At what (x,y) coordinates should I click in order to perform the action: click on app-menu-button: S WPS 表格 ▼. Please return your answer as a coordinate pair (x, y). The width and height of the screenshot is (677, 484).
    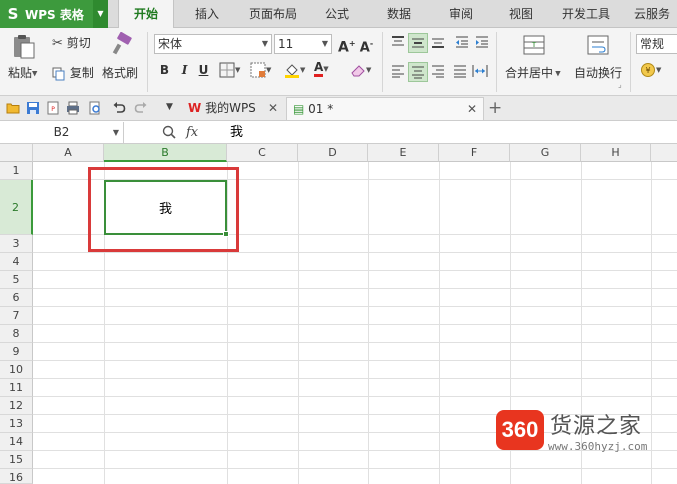
    Looking at the image, I should click on (54, 14).